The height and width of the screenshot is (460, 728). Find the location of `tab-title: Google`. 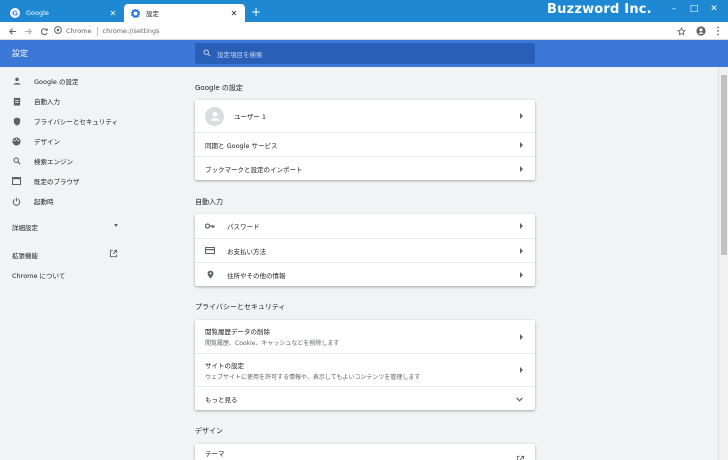

tab-title: Google is located at coordinates (37, 13).